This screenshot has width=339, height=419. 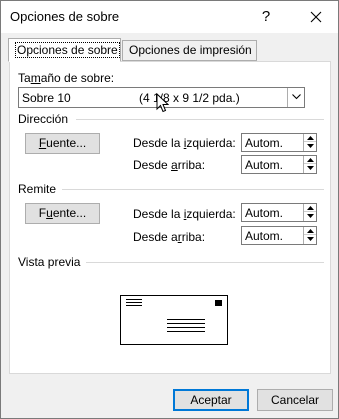 I want to click on address-top-label: Desde arriba:, so click(x=169, y=165).